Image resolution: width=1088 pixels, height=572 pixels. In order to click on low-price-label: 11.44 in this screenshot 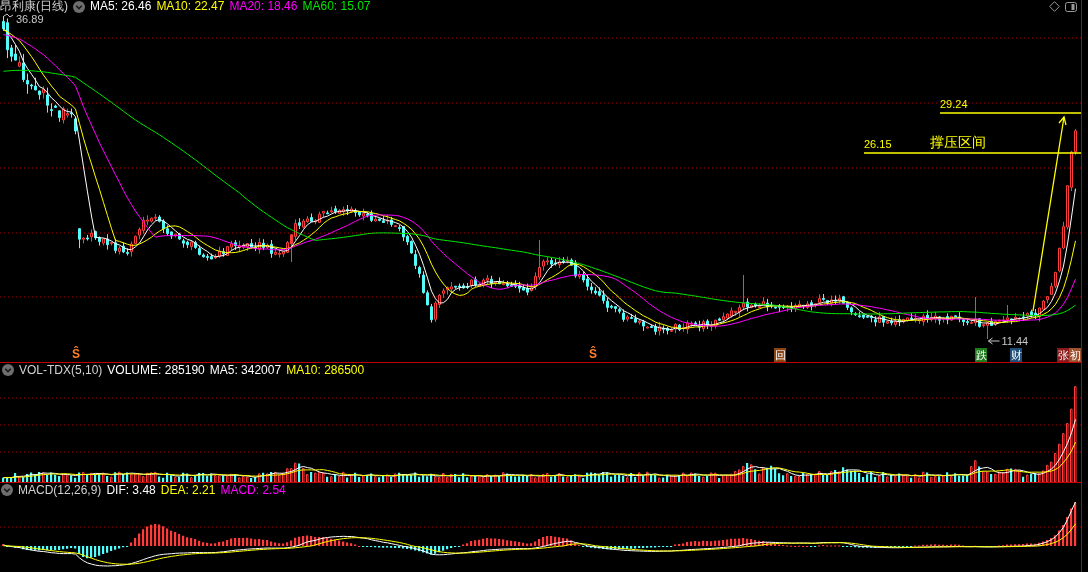, I will do `click(1015, 341)`.